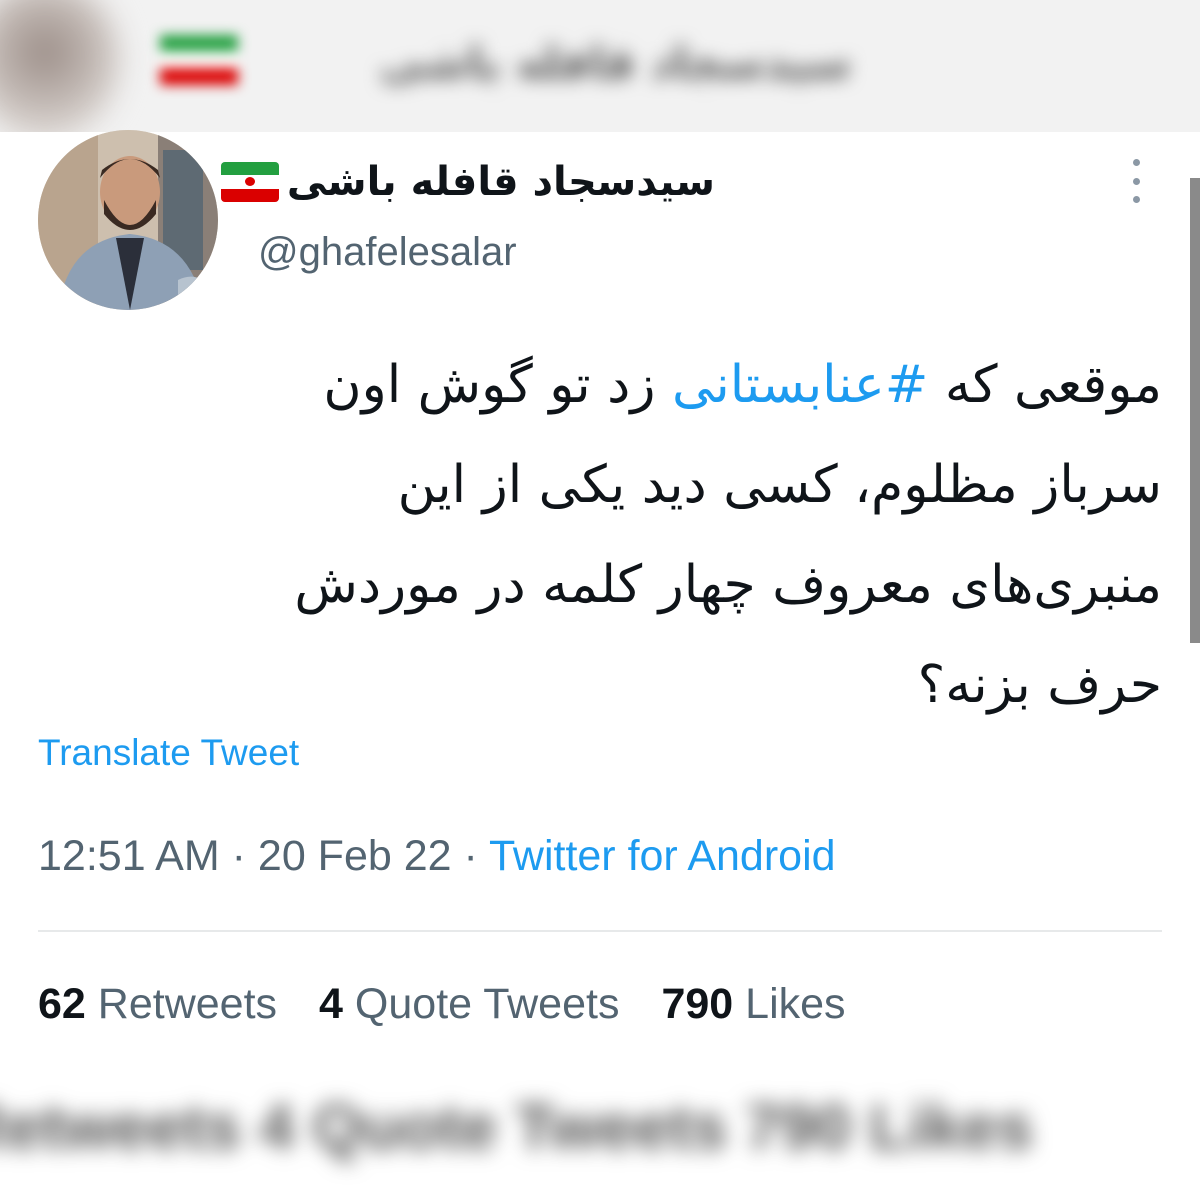  What do you see at coordinates (728, 585) in the screenshot?
I see `tweet-line-3: منبری‌های معروف چهار کلمه در موردش` at bounding box center [728, 585].